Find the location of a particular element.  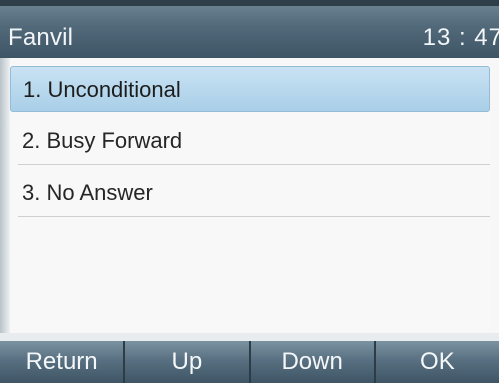

ok-softkey: OK is located at coordinates (437, 362).